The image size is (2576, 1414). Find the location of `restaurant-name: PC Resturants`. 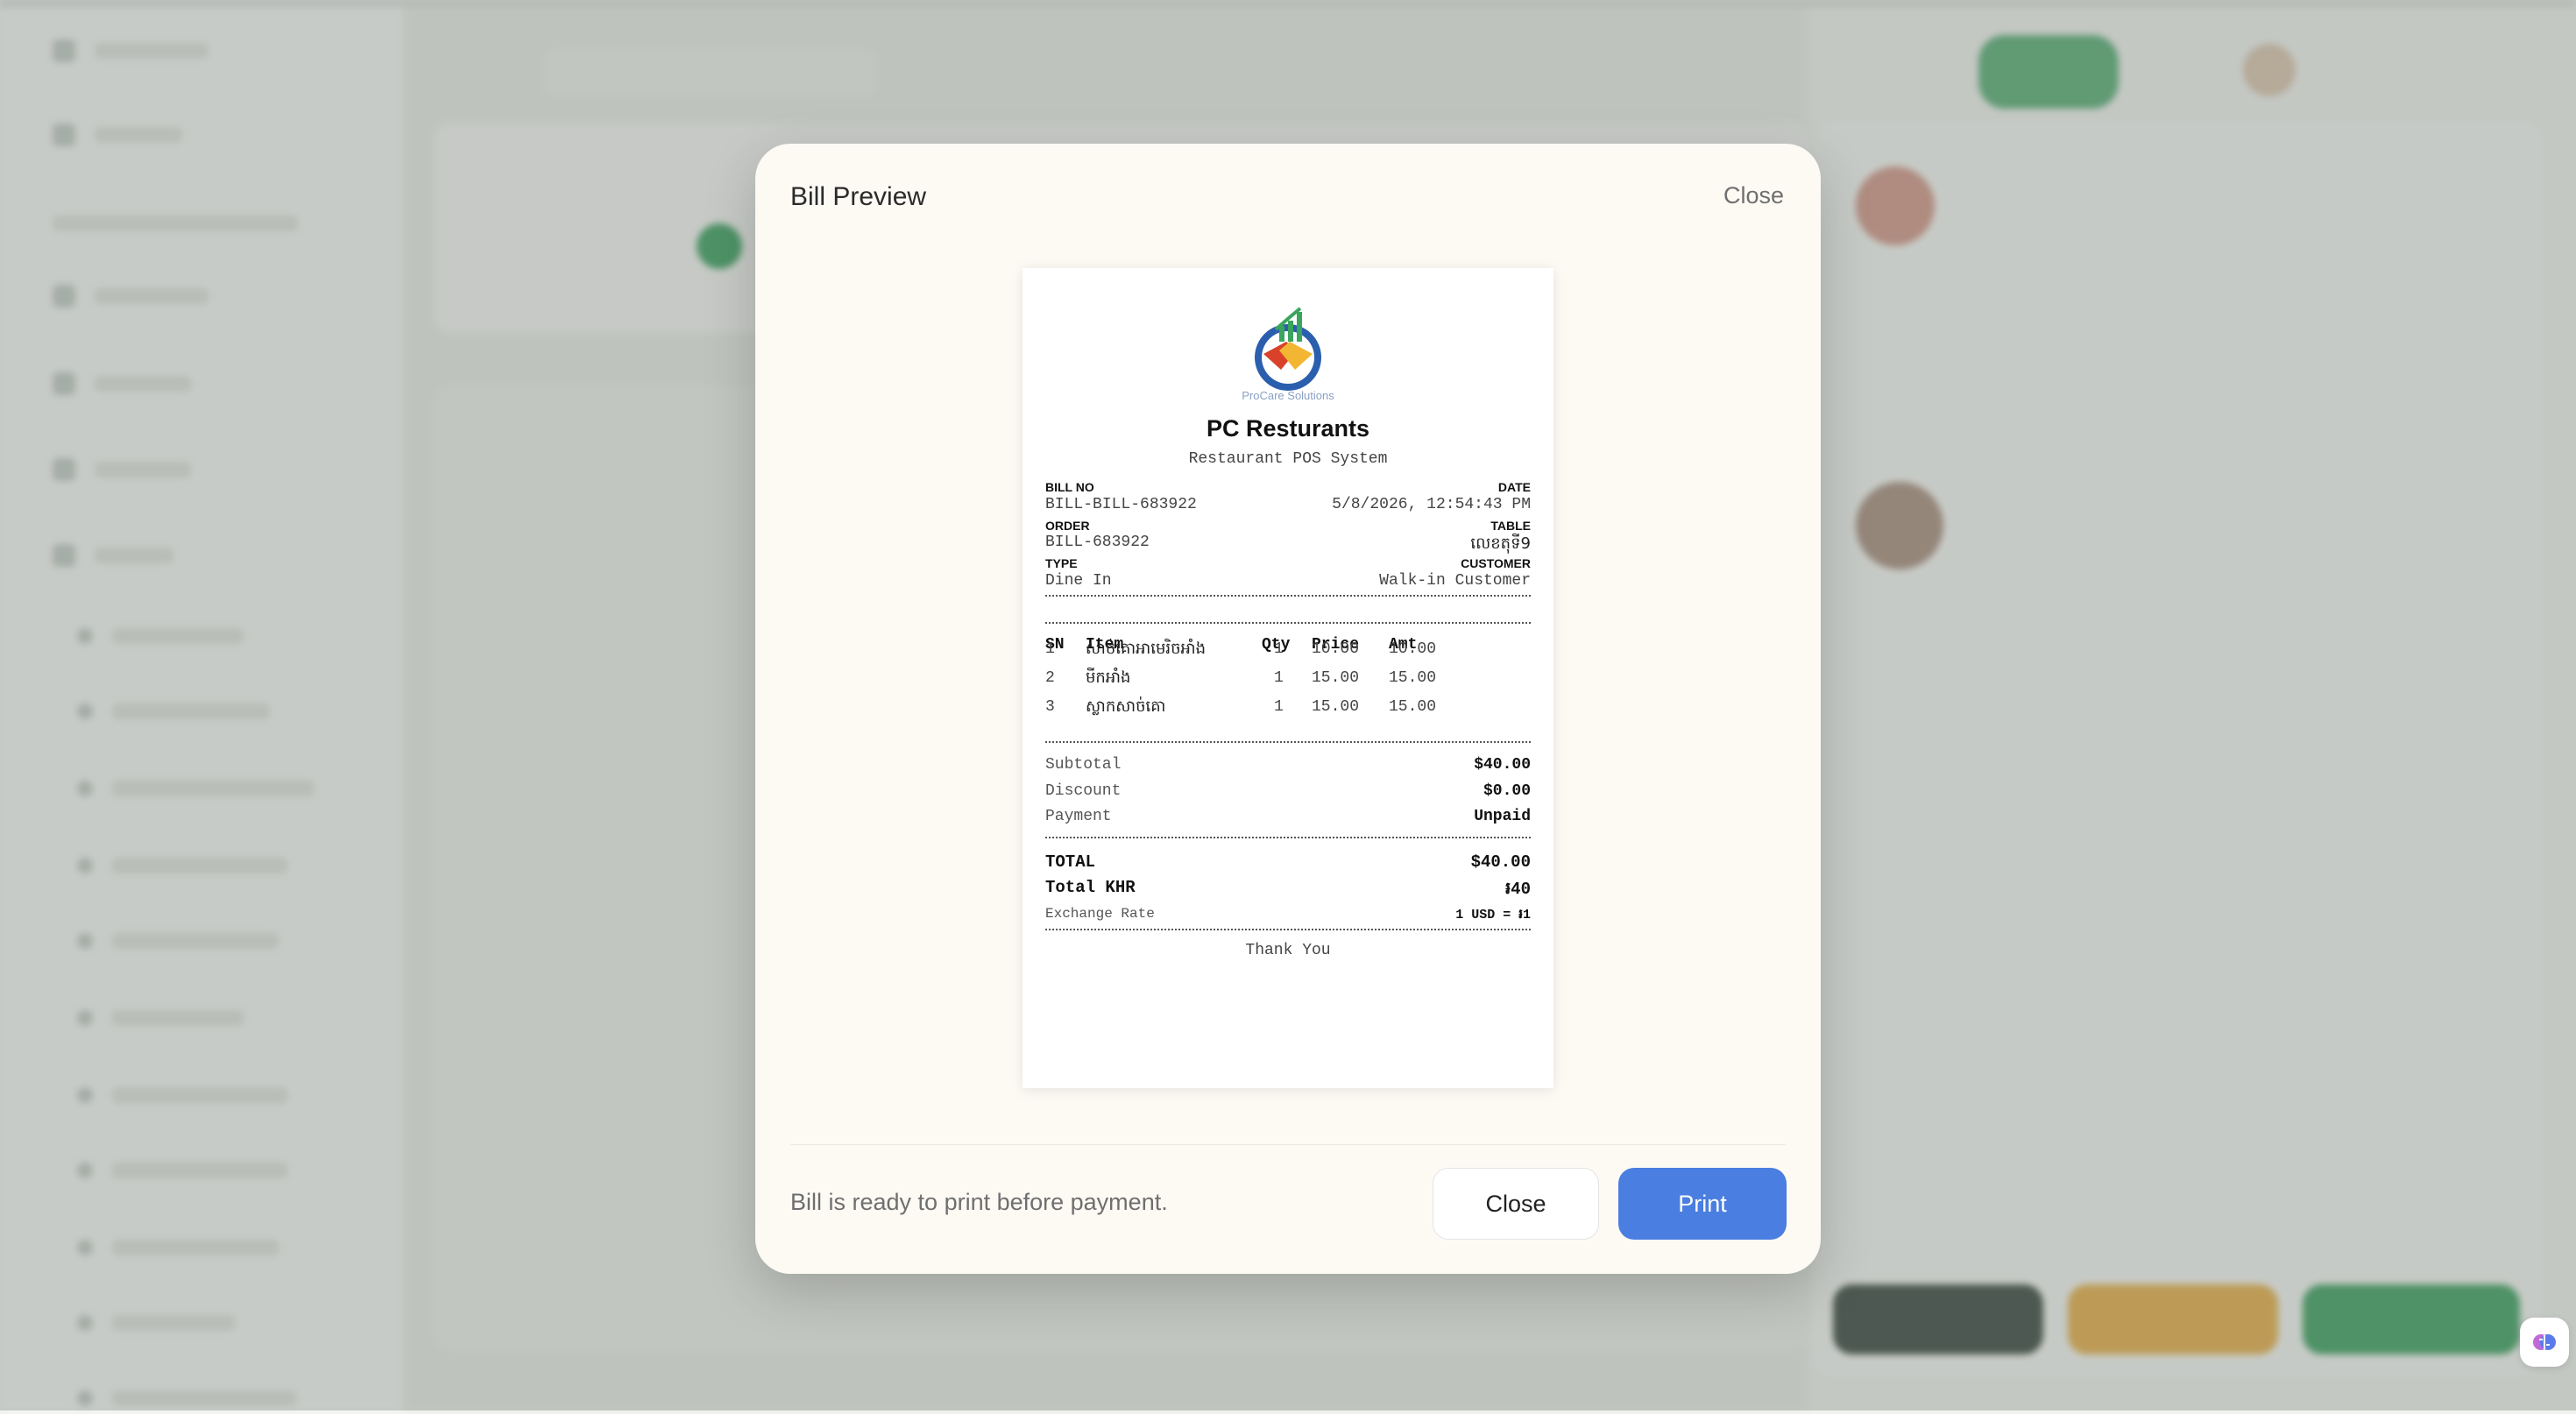

restaurant-name: PC Resturants is located at coordinates (1288, 428).